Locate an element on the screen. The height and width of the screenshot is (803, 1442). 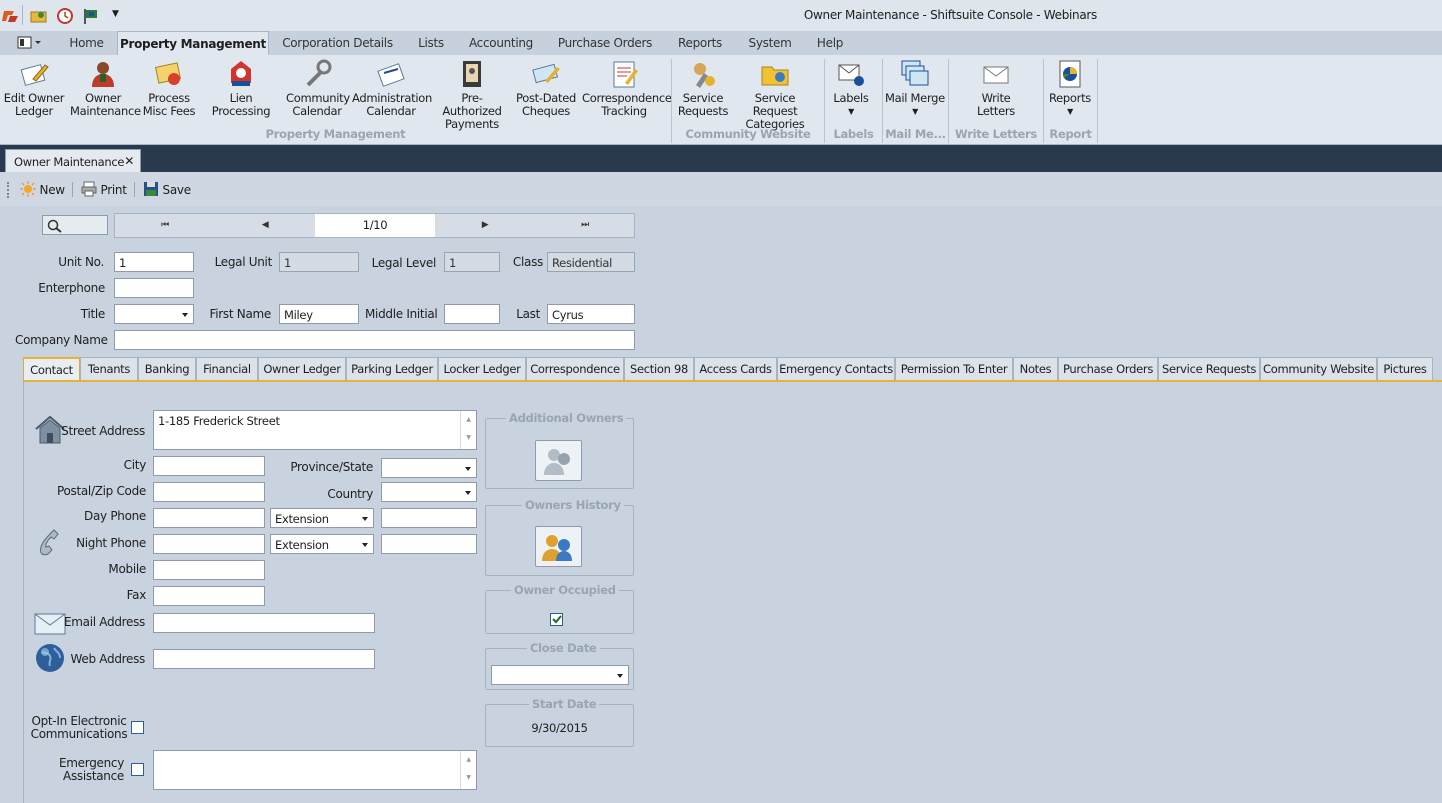
owners-history-button is located at coordinates (558, 546).